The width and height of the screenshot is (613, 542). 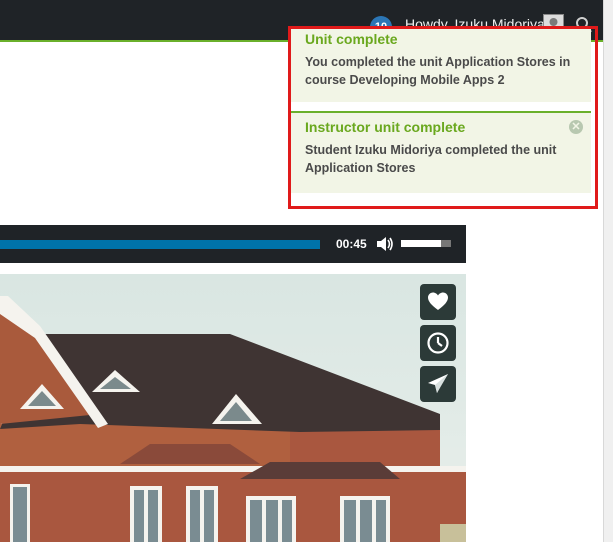 I want to click on video-player-controls: 00:45, so click(x=233, y=244).